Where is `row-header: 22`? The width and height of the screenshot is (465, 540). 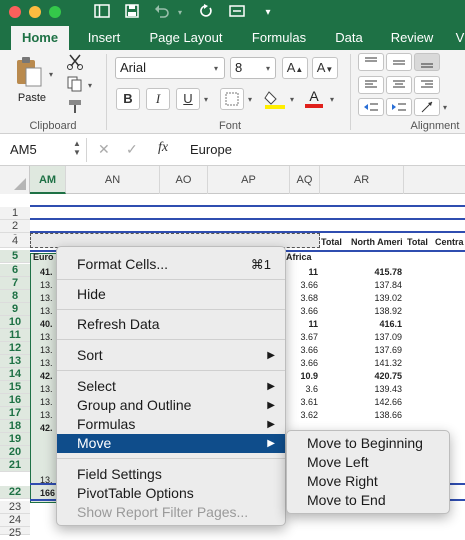
row-header: 22 is located at coordinates (15, 492).